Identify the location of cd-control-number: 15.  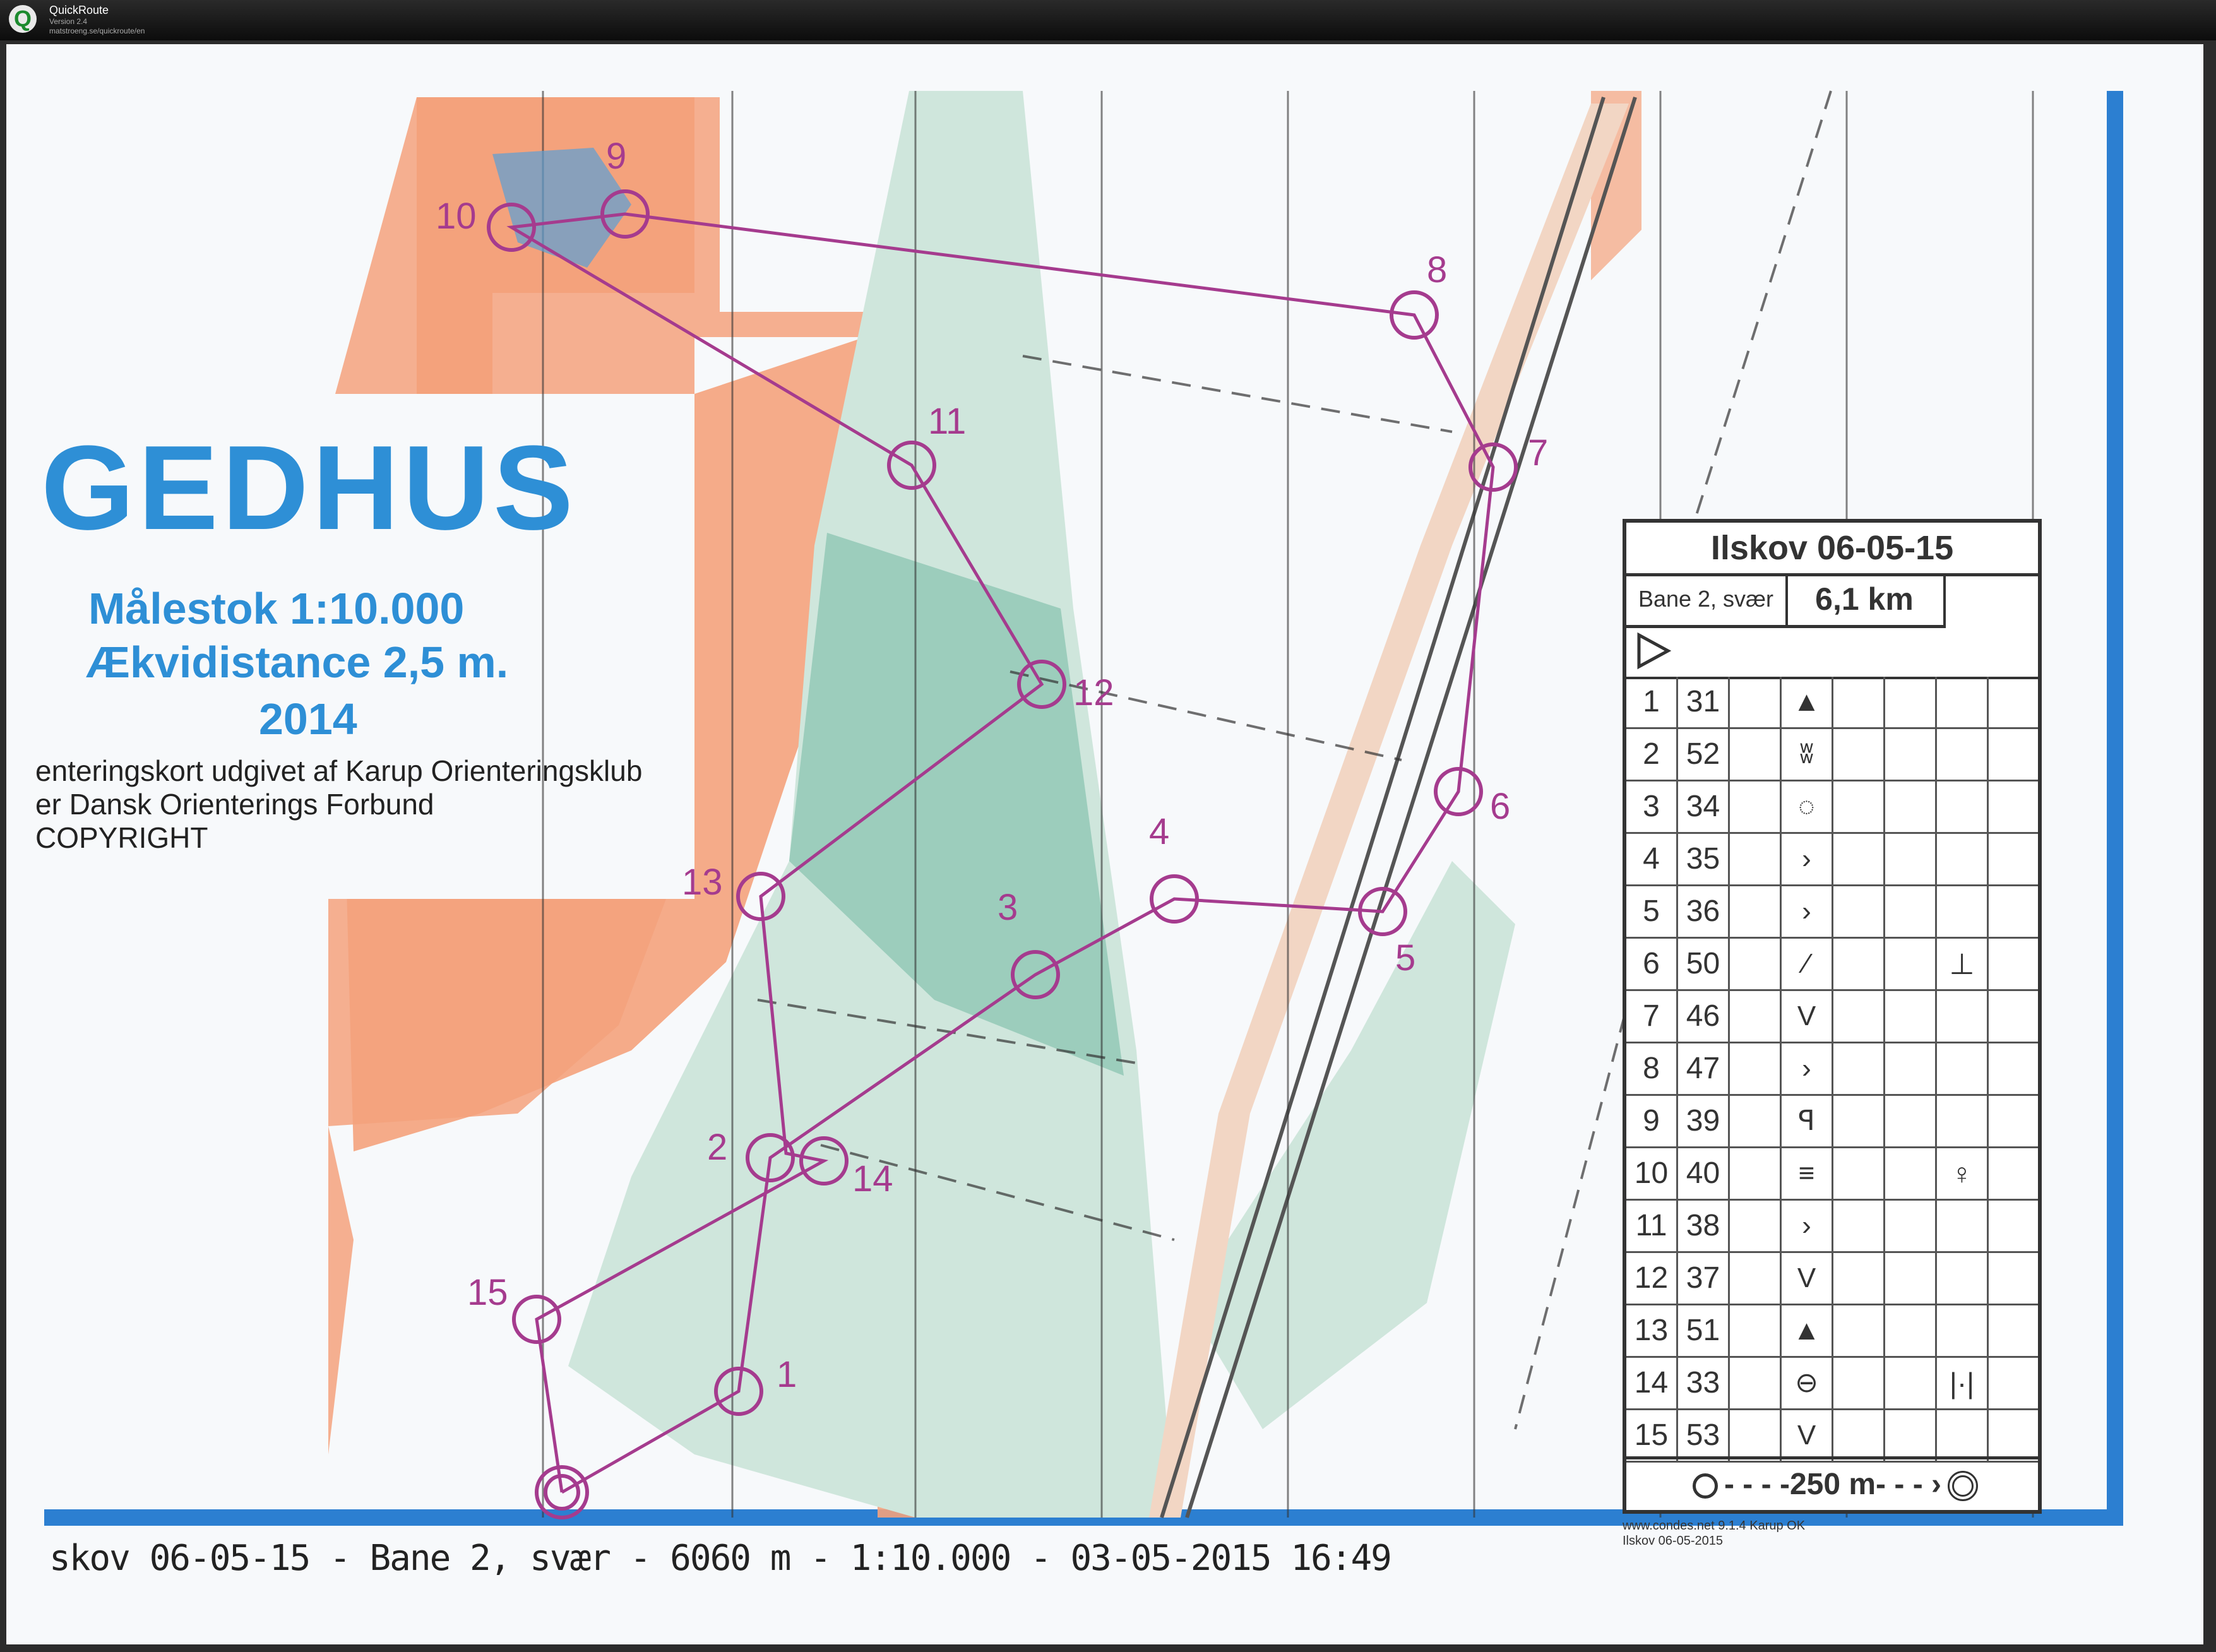
(1652, 1435).